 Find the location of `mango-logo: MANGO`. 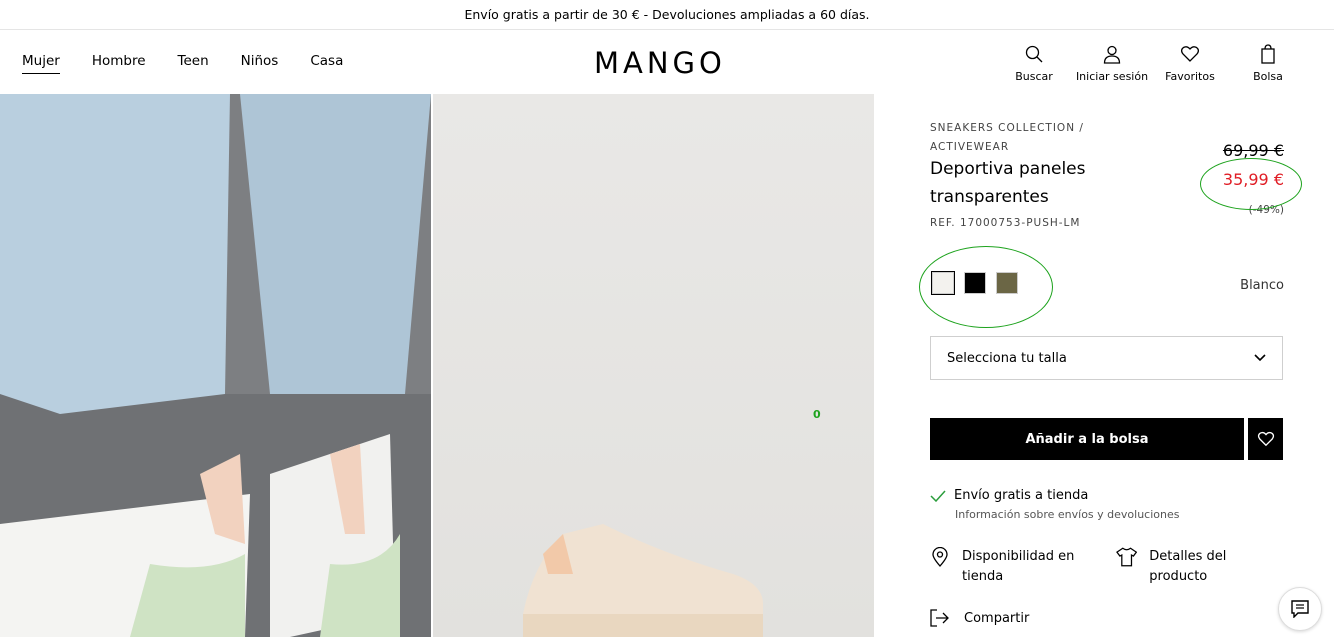

mango-logo: MANGO is located at coordinates (660, 63).